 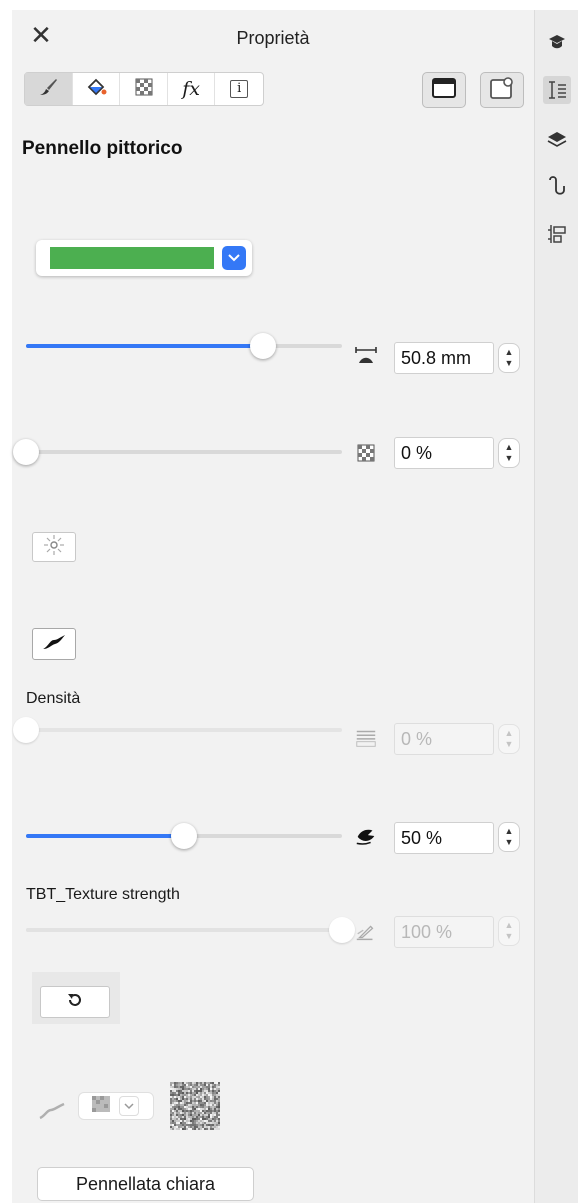 I want to click on properties-icon, so click(x=557, y=90).